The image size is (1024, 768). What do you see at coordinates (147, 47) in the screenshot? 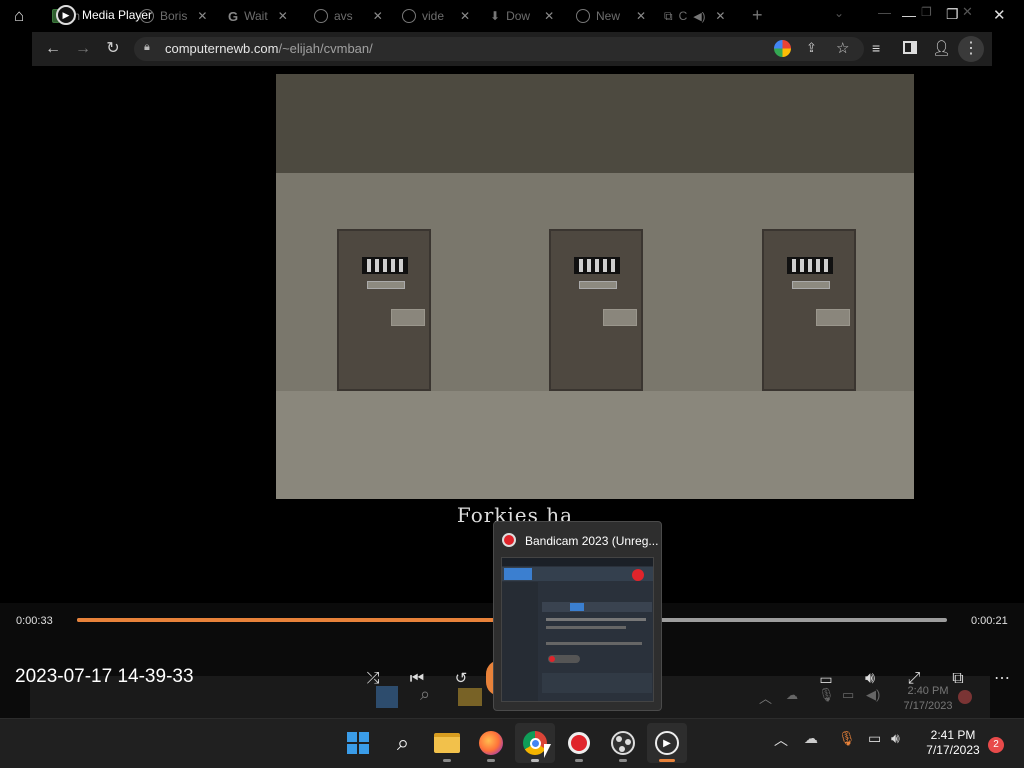
I see `lock-icon: 🔒︎` at bounding box center [147, 47].